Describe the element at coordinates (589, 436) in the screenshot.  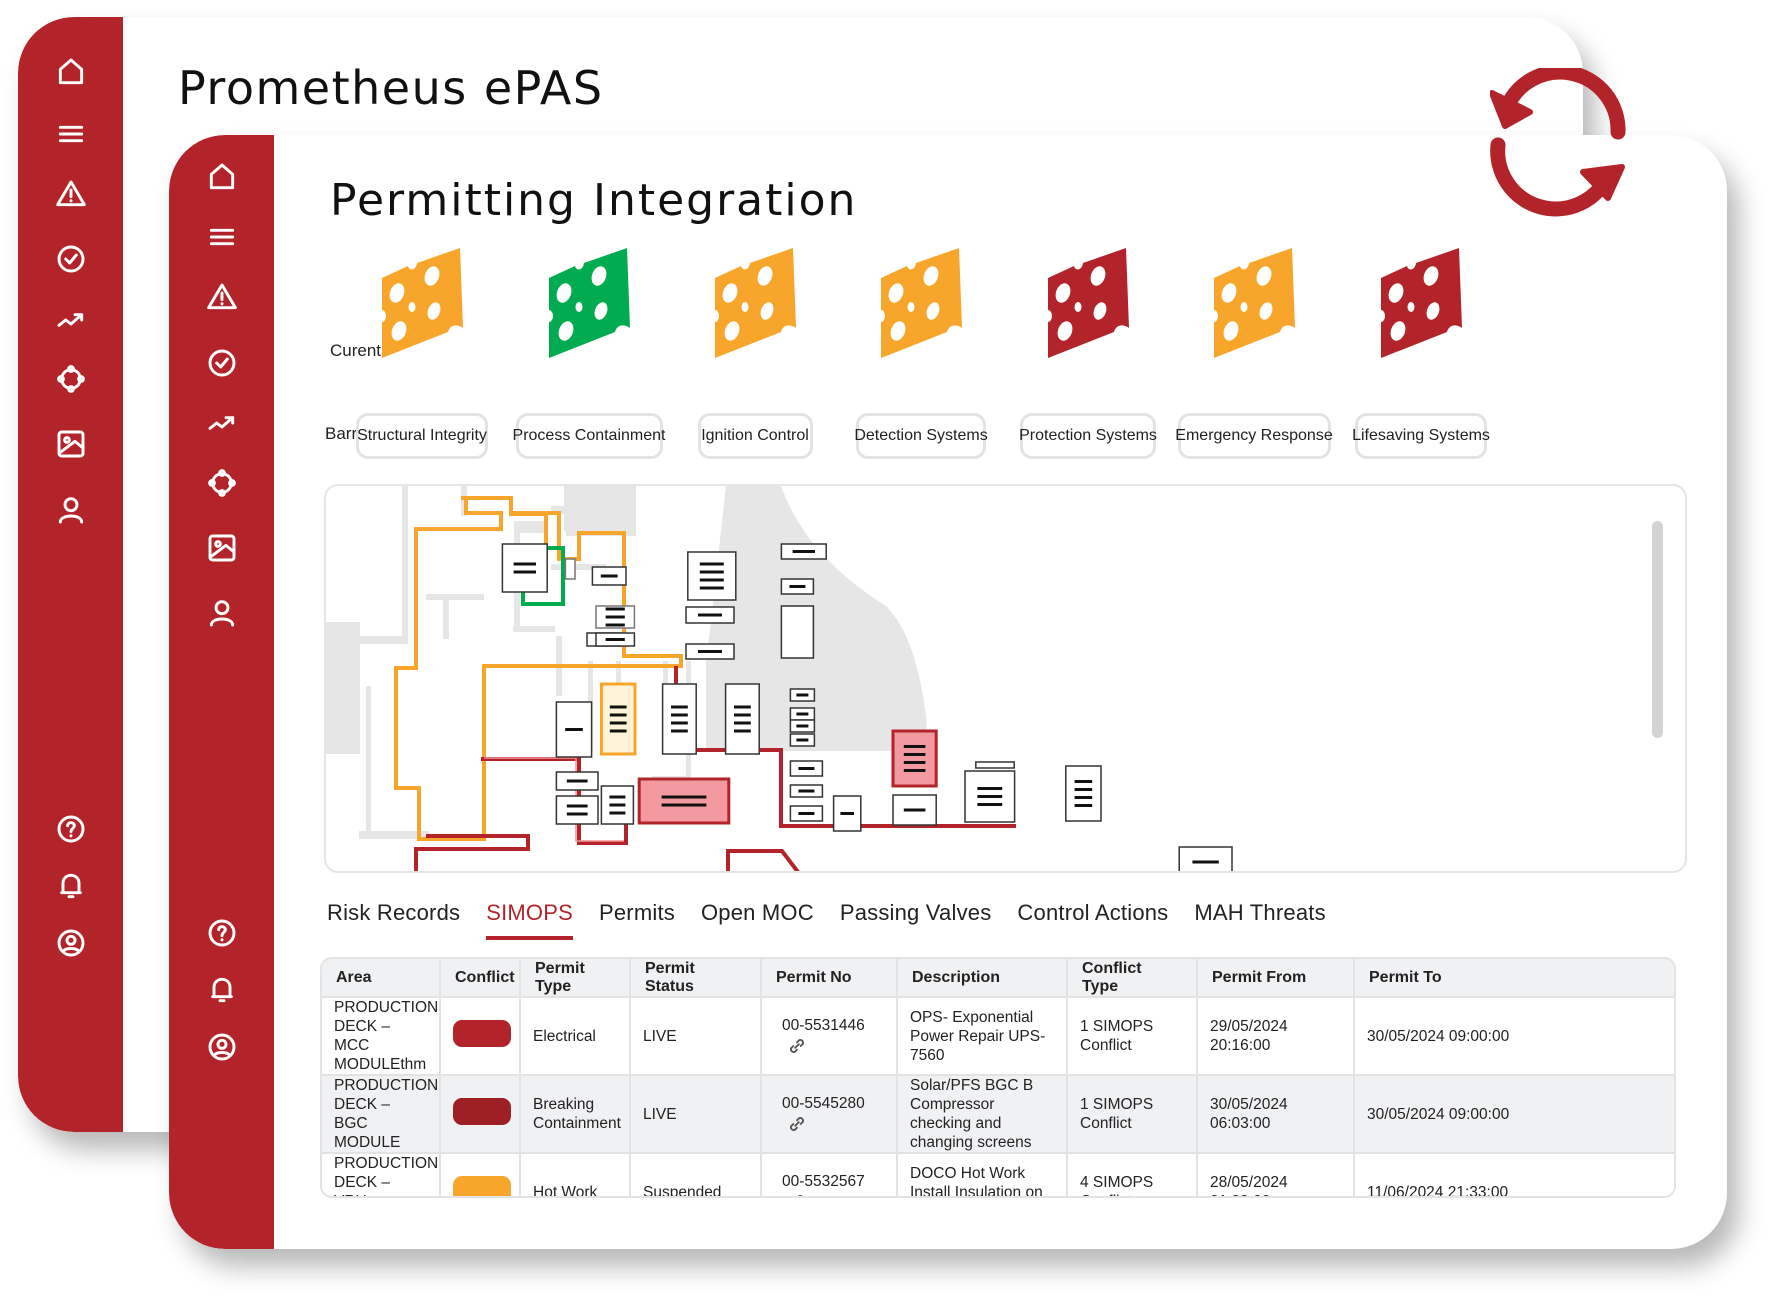
I see `barrier-pill: Process Containment` at that location.